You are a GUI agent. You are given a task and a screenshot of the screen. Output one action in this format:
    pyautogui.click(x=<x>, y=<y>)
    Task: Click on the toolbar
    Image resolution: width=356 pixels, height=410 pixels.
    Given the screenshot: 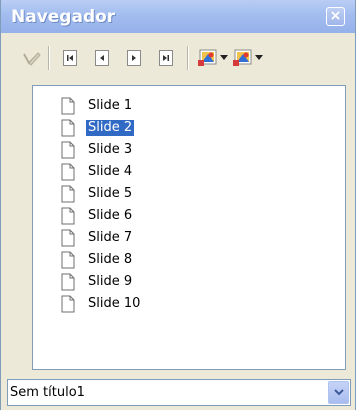 What is the action you would take?
    pyautogui.click(x=178, y=56)
    